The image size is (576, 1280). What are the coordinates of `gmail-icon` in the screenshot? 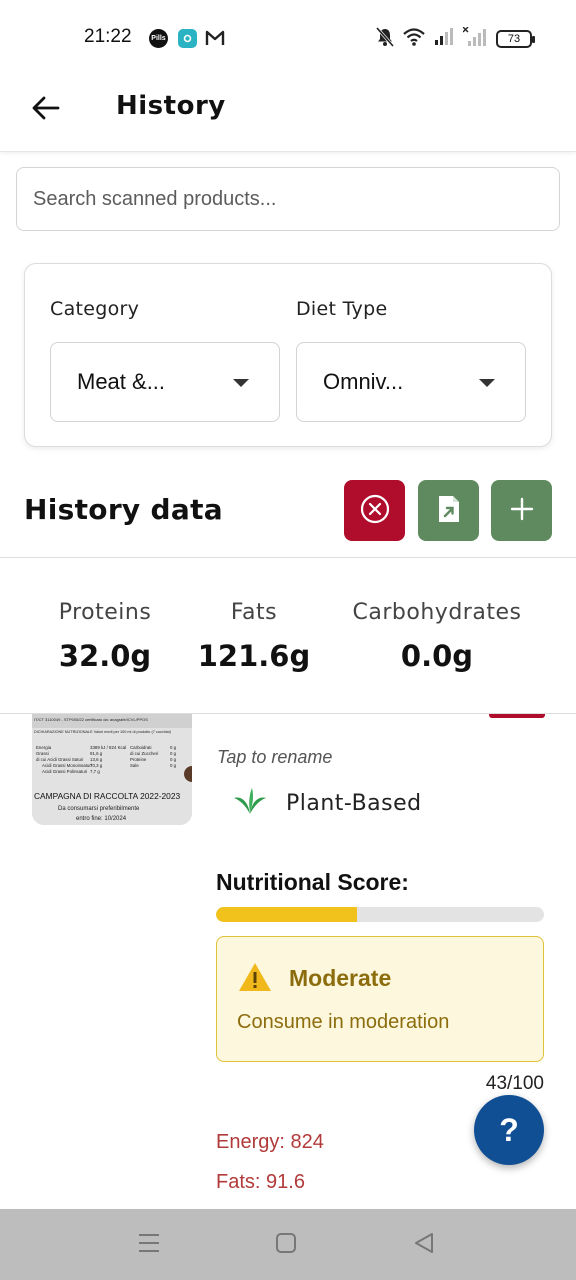 It's located at (215, 40).